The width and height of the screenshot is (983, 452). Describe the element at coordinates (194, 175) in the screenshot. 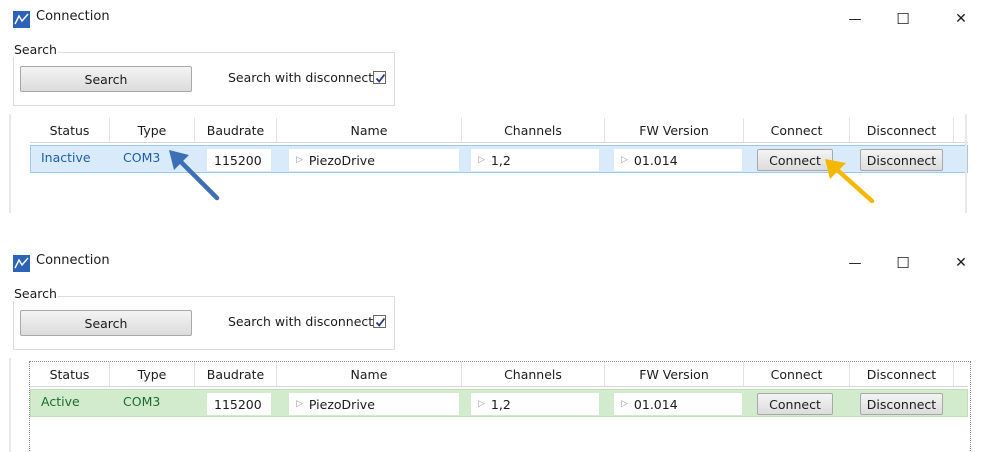

I see `blue-arrow-icon` at that location.